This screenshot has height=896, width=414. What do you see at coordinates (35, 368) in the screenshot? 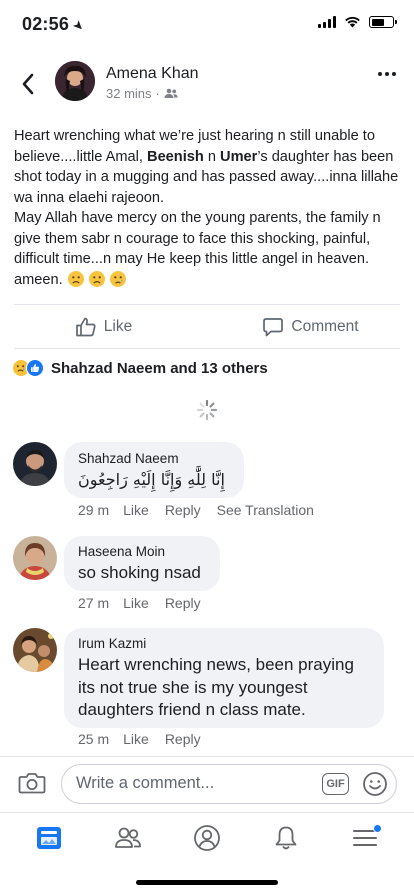
I see `like-reaction-icon` at bounding box center [35, 368].